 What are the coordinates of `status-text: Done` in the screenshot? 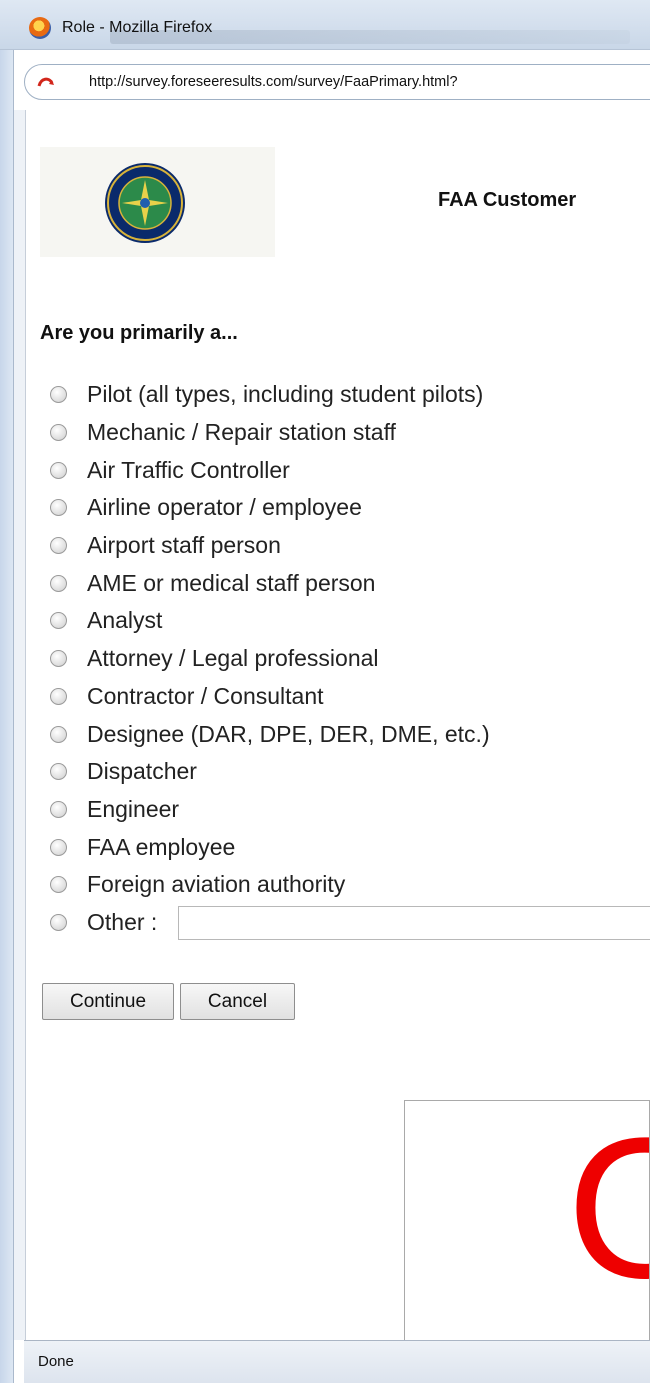 It's located at (56, 1361).